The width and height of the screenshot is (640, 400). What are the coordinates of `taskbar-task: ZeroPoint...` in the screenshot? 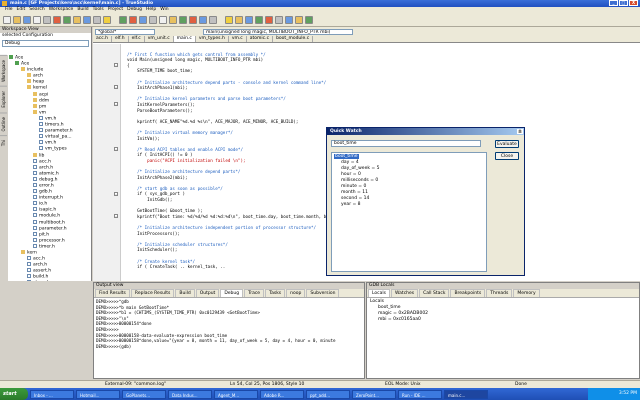 It's located at (374, 394).